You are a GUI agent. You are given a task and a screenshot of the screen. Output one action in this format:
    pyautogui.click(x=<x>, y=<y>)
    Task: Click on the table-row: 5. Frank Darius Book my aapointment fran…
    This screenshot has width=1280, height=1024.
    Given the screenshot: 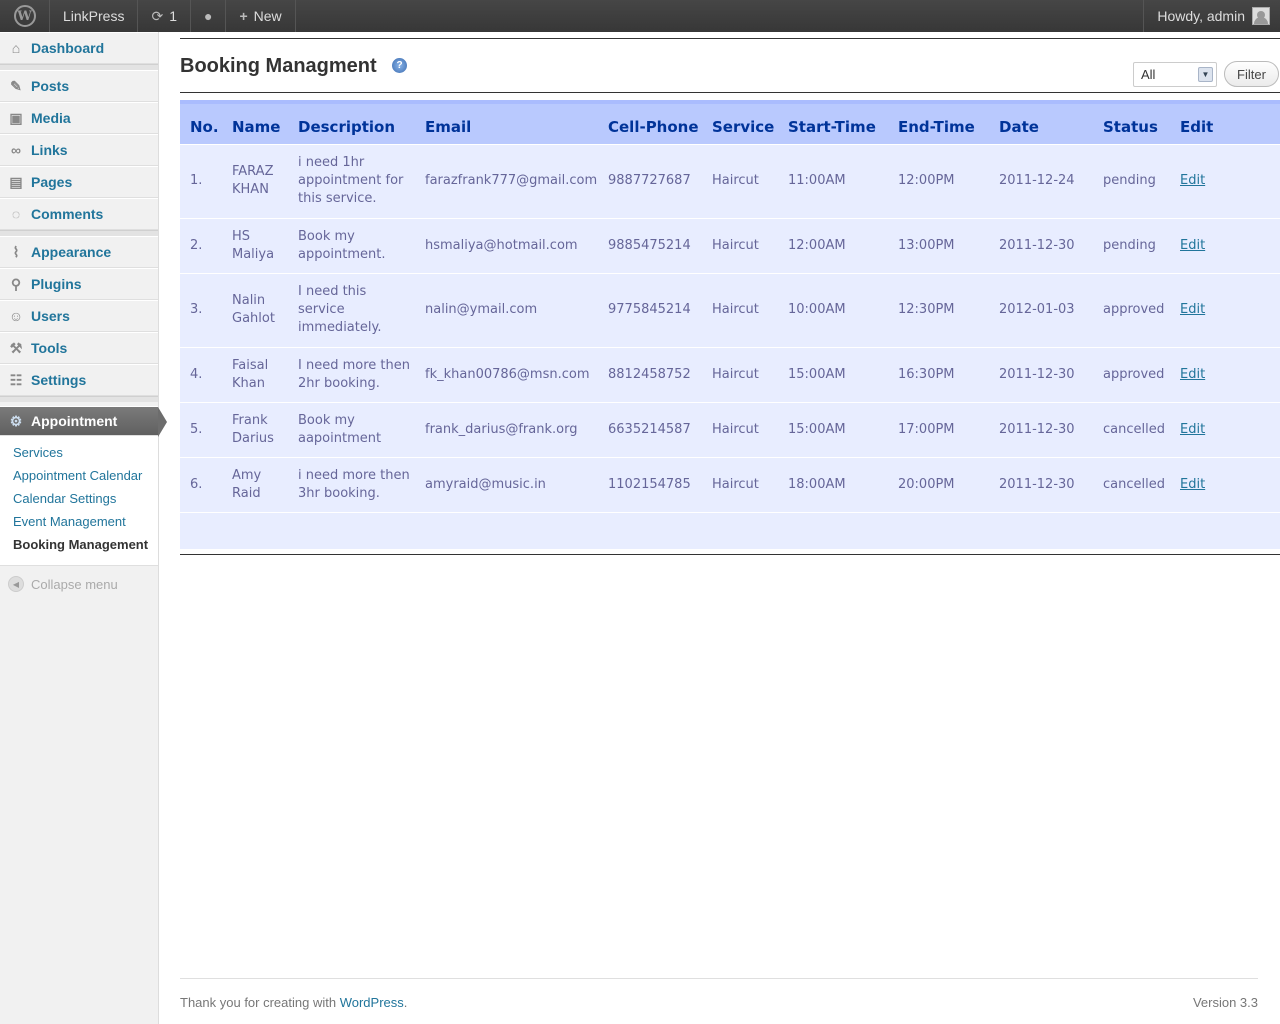 What is the action you would take?
    pyautogui.click(x=730, y=429)
    